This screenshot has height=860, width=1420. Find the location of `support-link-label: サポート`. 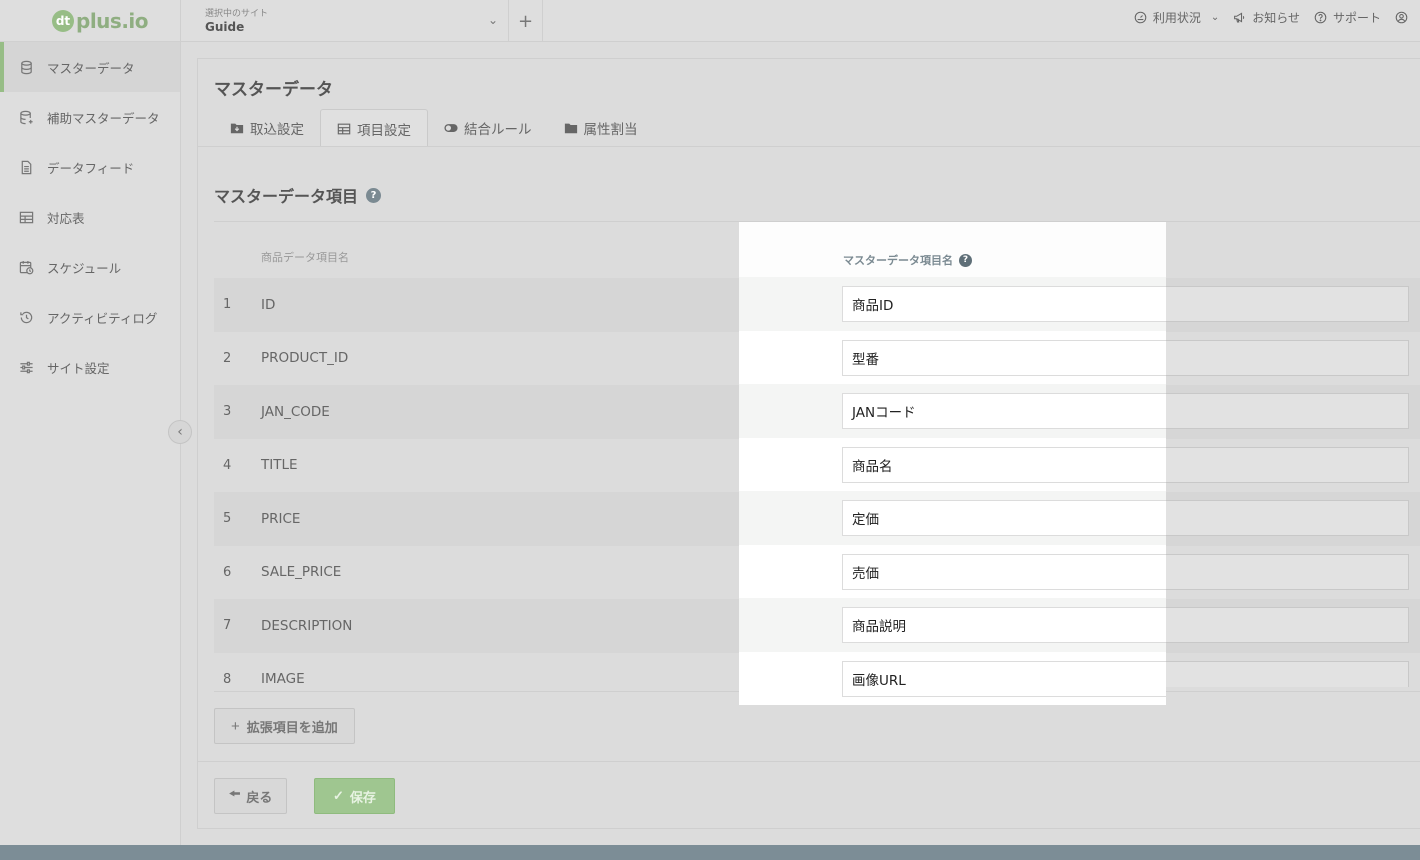

support-link-label: サポート is located at coordinates (1356, 17).